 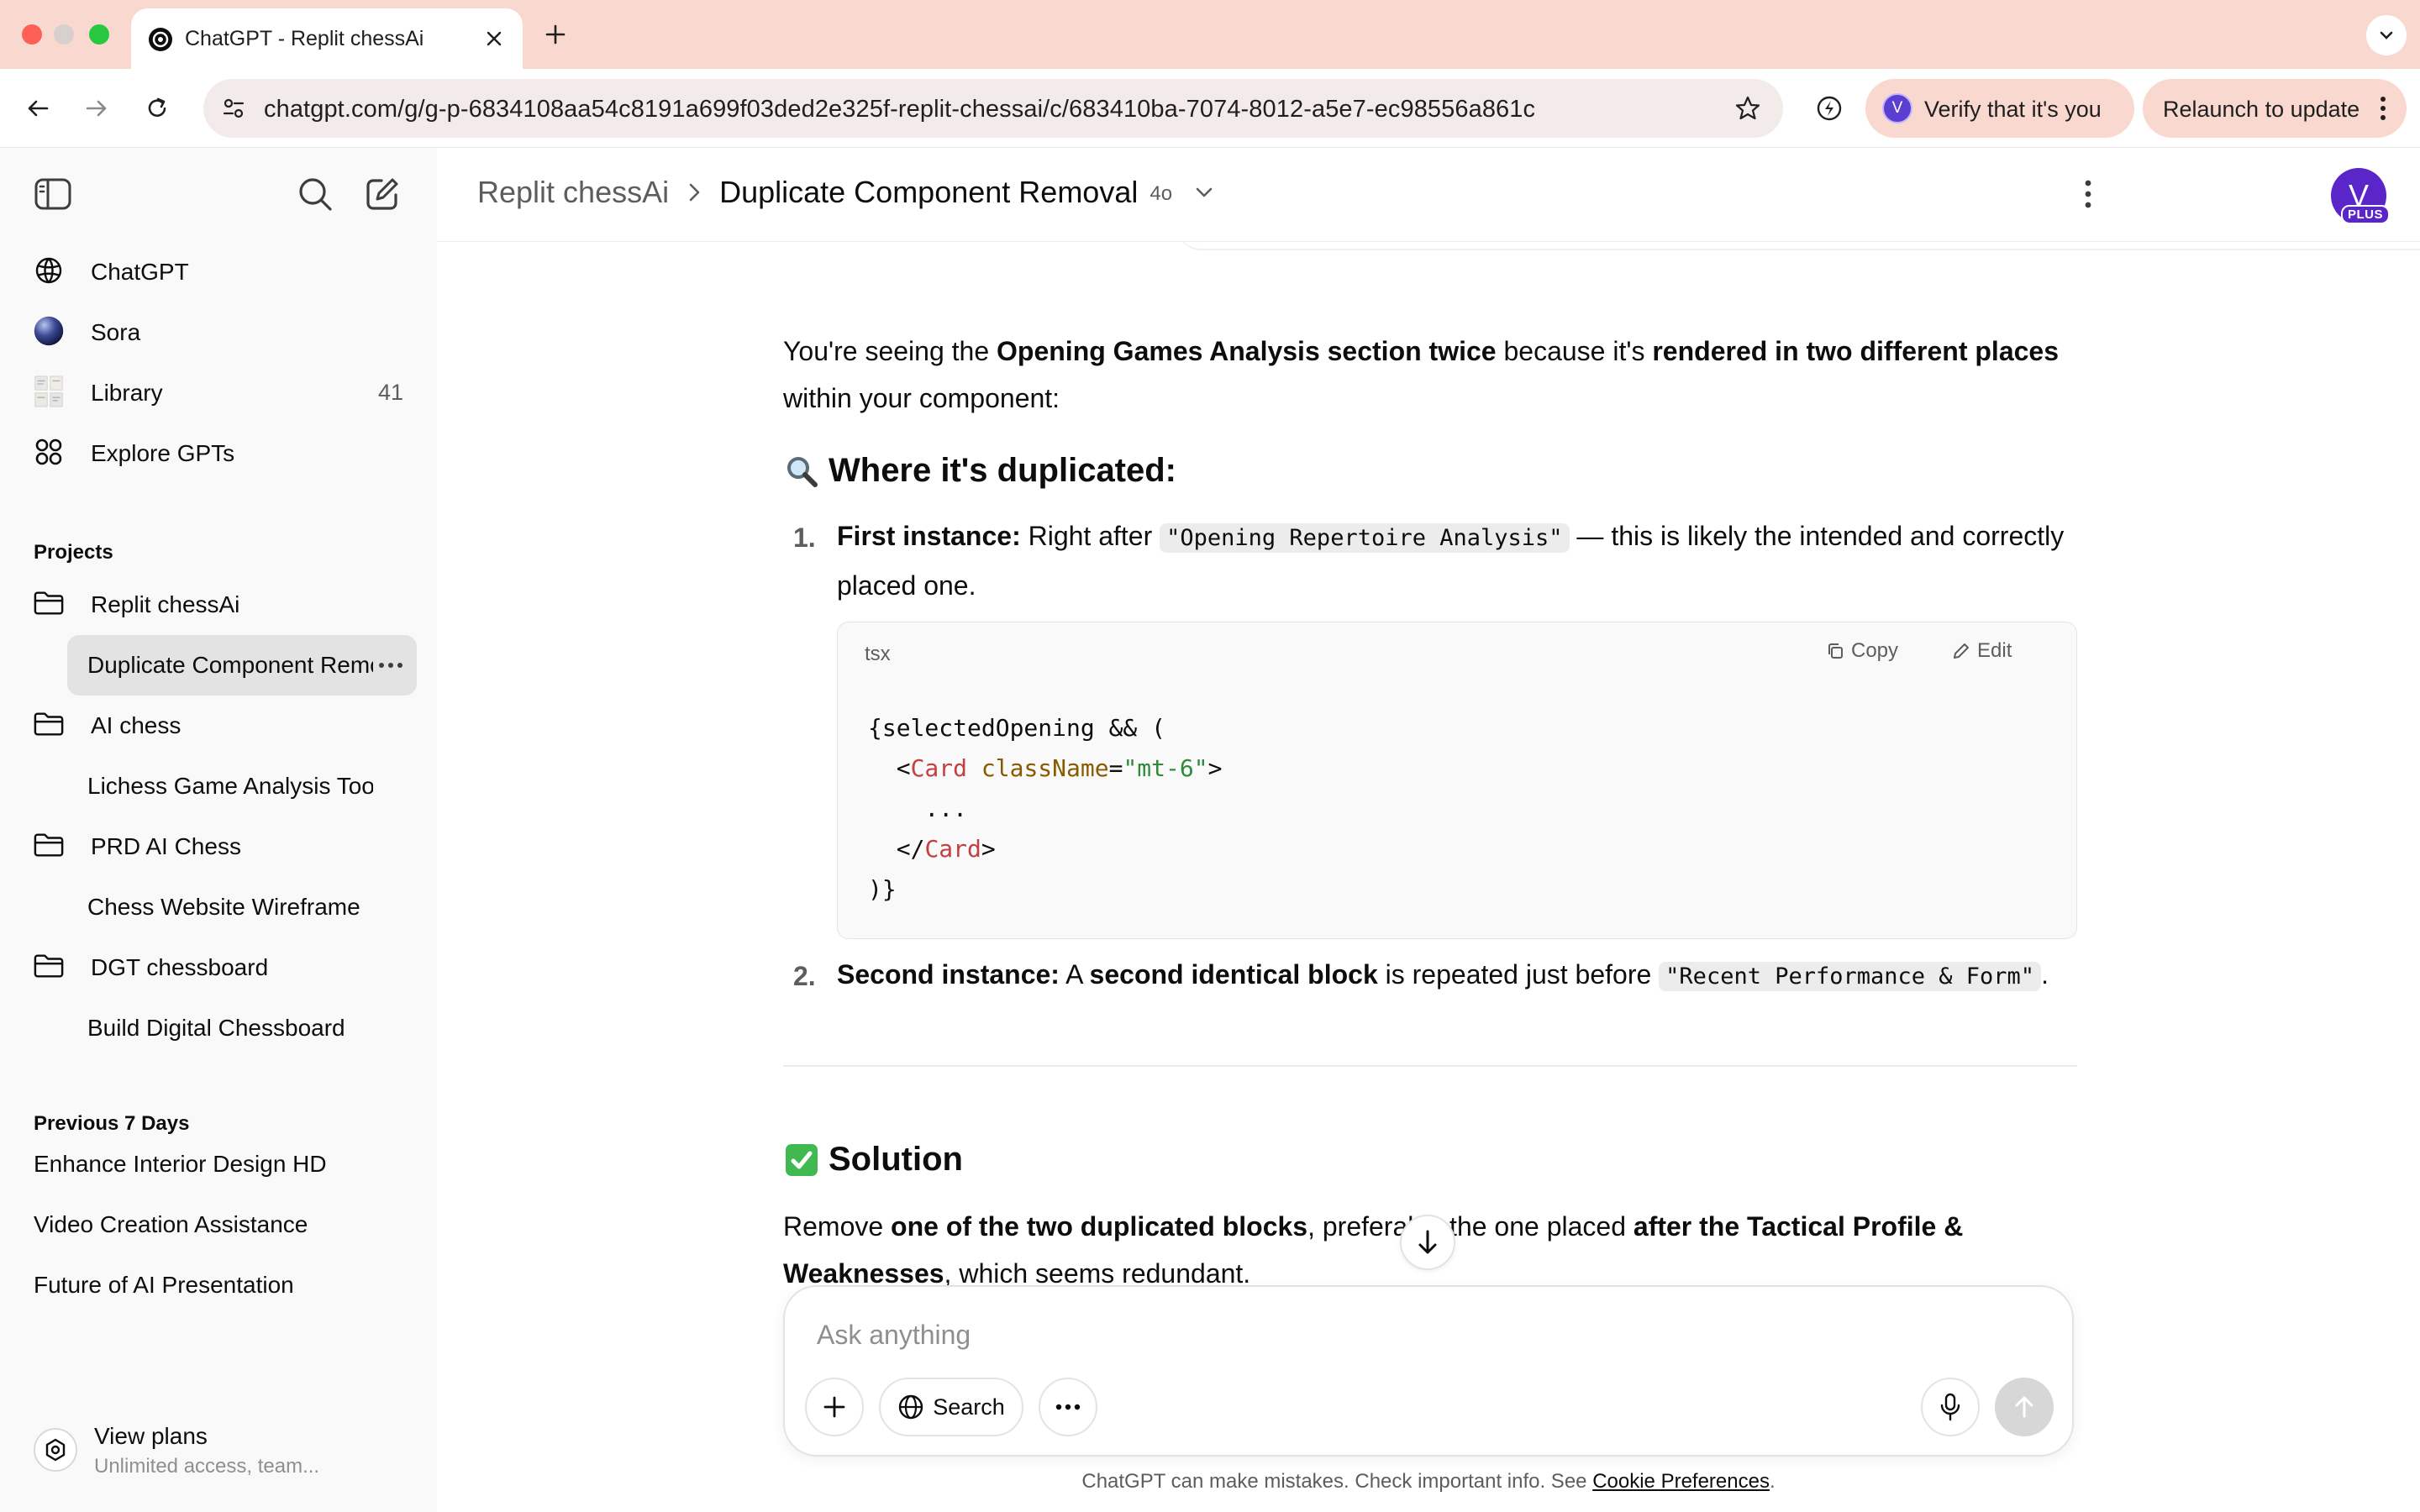 I want to click on composer: Search, so click(x=1428, y=1371).